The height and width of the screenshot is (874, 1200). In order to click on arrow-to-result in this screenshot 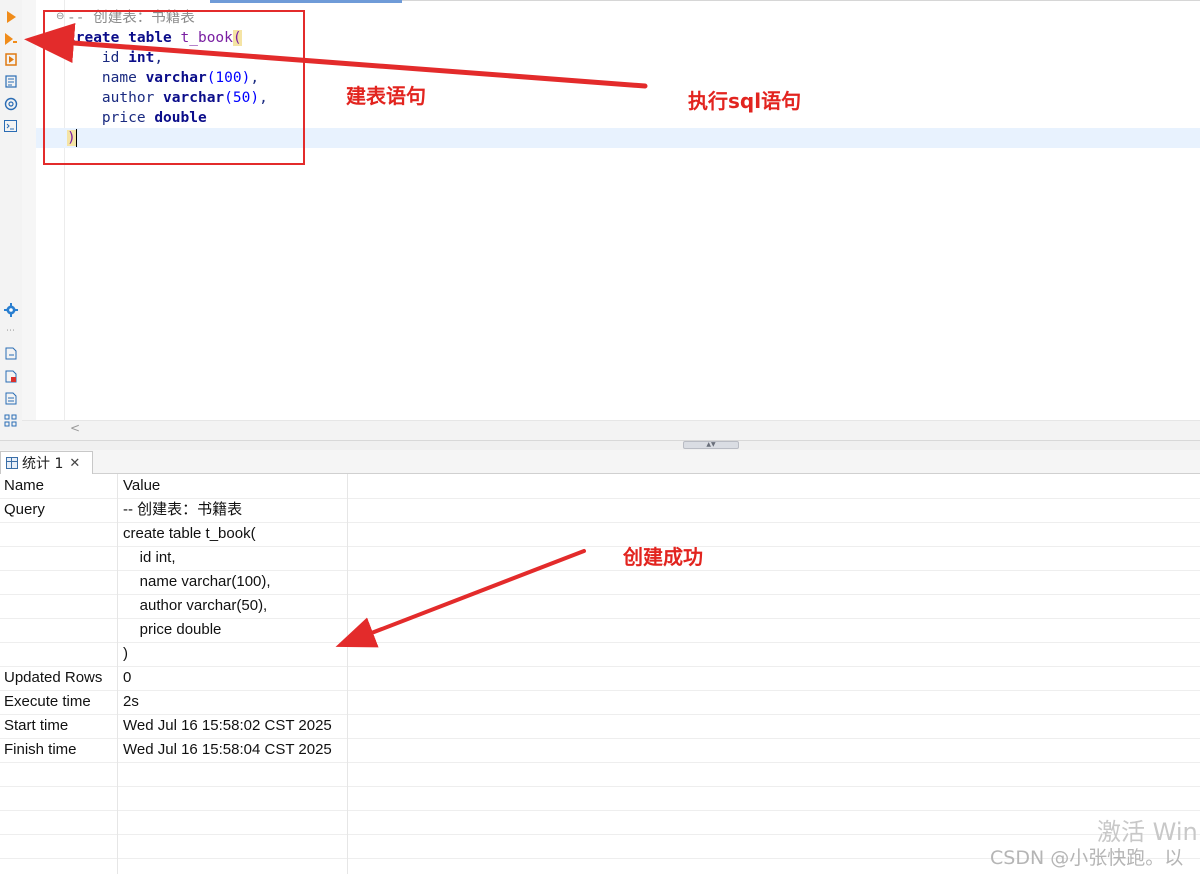, I will do `click(460, 598)`.